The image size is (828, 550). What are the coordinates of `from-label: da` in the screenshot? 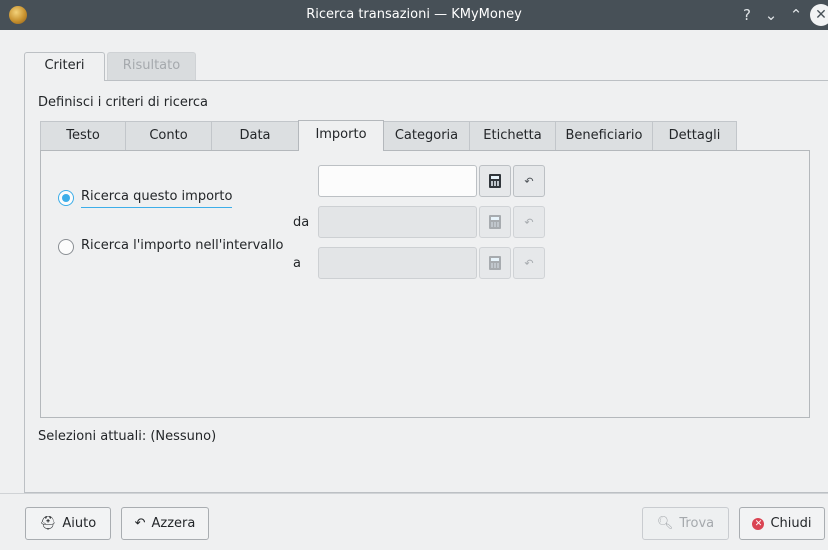 It's located at (301, 222).